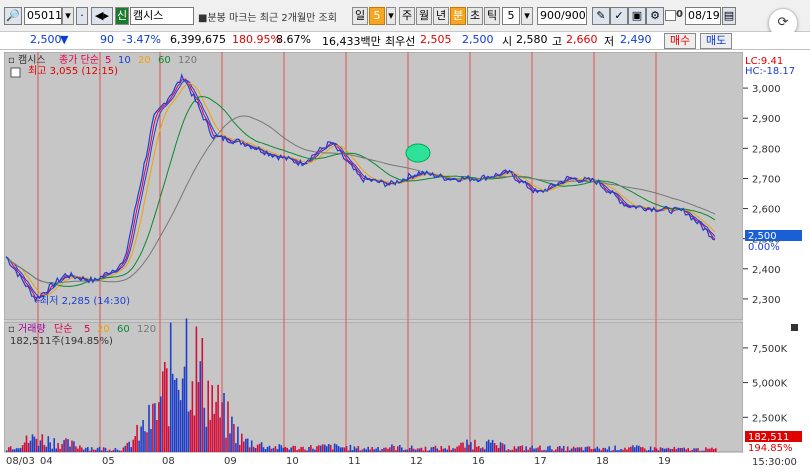  I want to click on speaker-icon: ◀▸, so click(102, 16).